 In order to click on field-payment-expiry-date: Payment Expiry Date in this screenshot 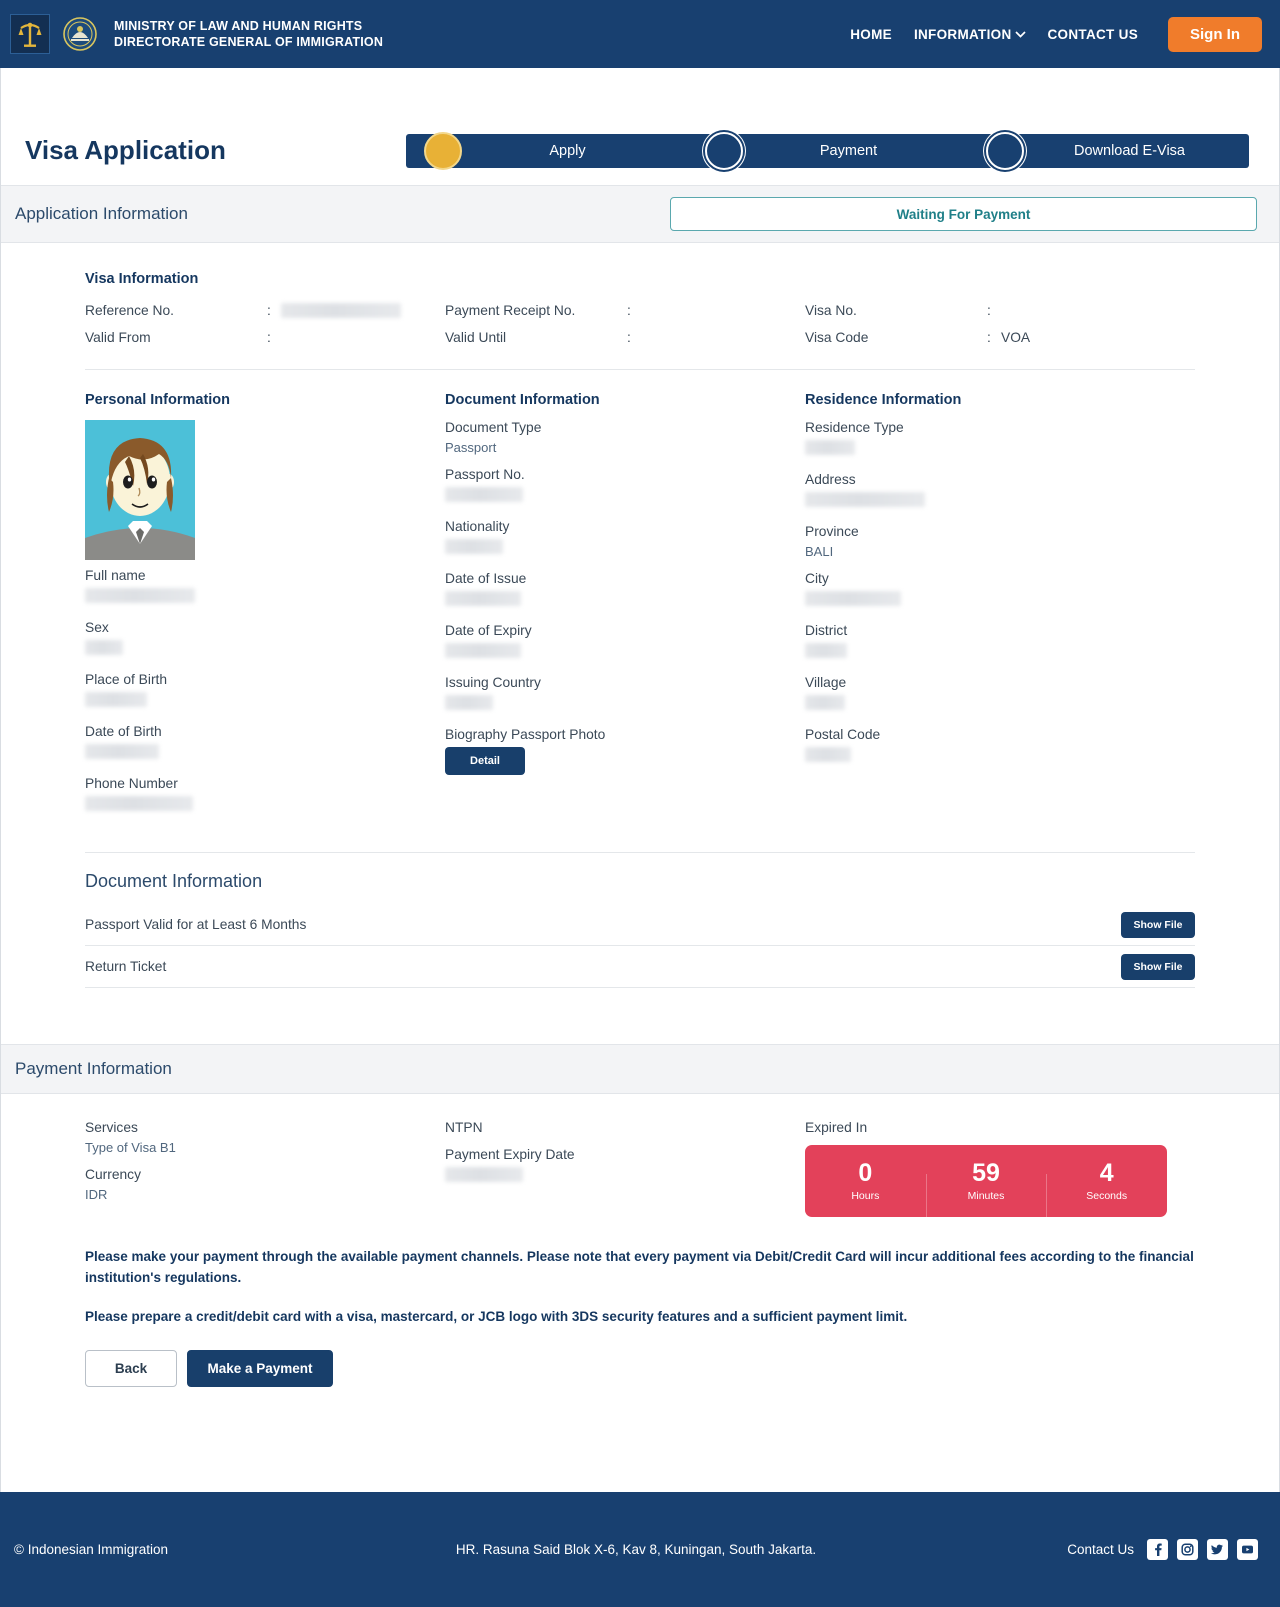, I will do `click(625, 1167)`.